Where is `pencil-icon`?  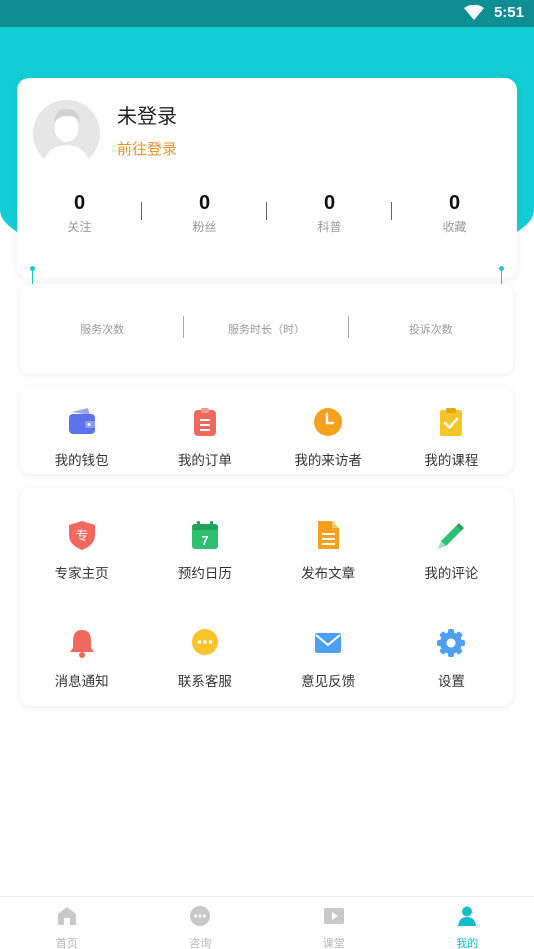 pencil-icon is located at coordinates (451, 536).